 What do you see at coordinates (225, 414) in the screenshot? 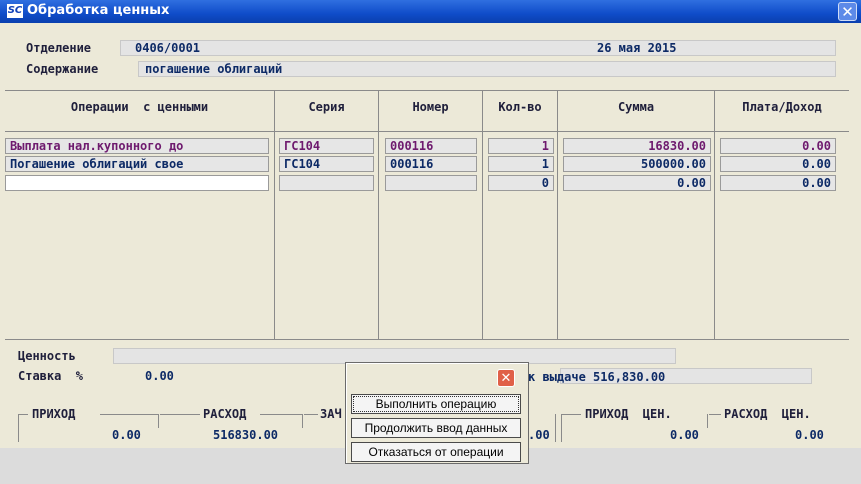
I see `expense-label: РАСХОД` at bounding box center [225, 414].